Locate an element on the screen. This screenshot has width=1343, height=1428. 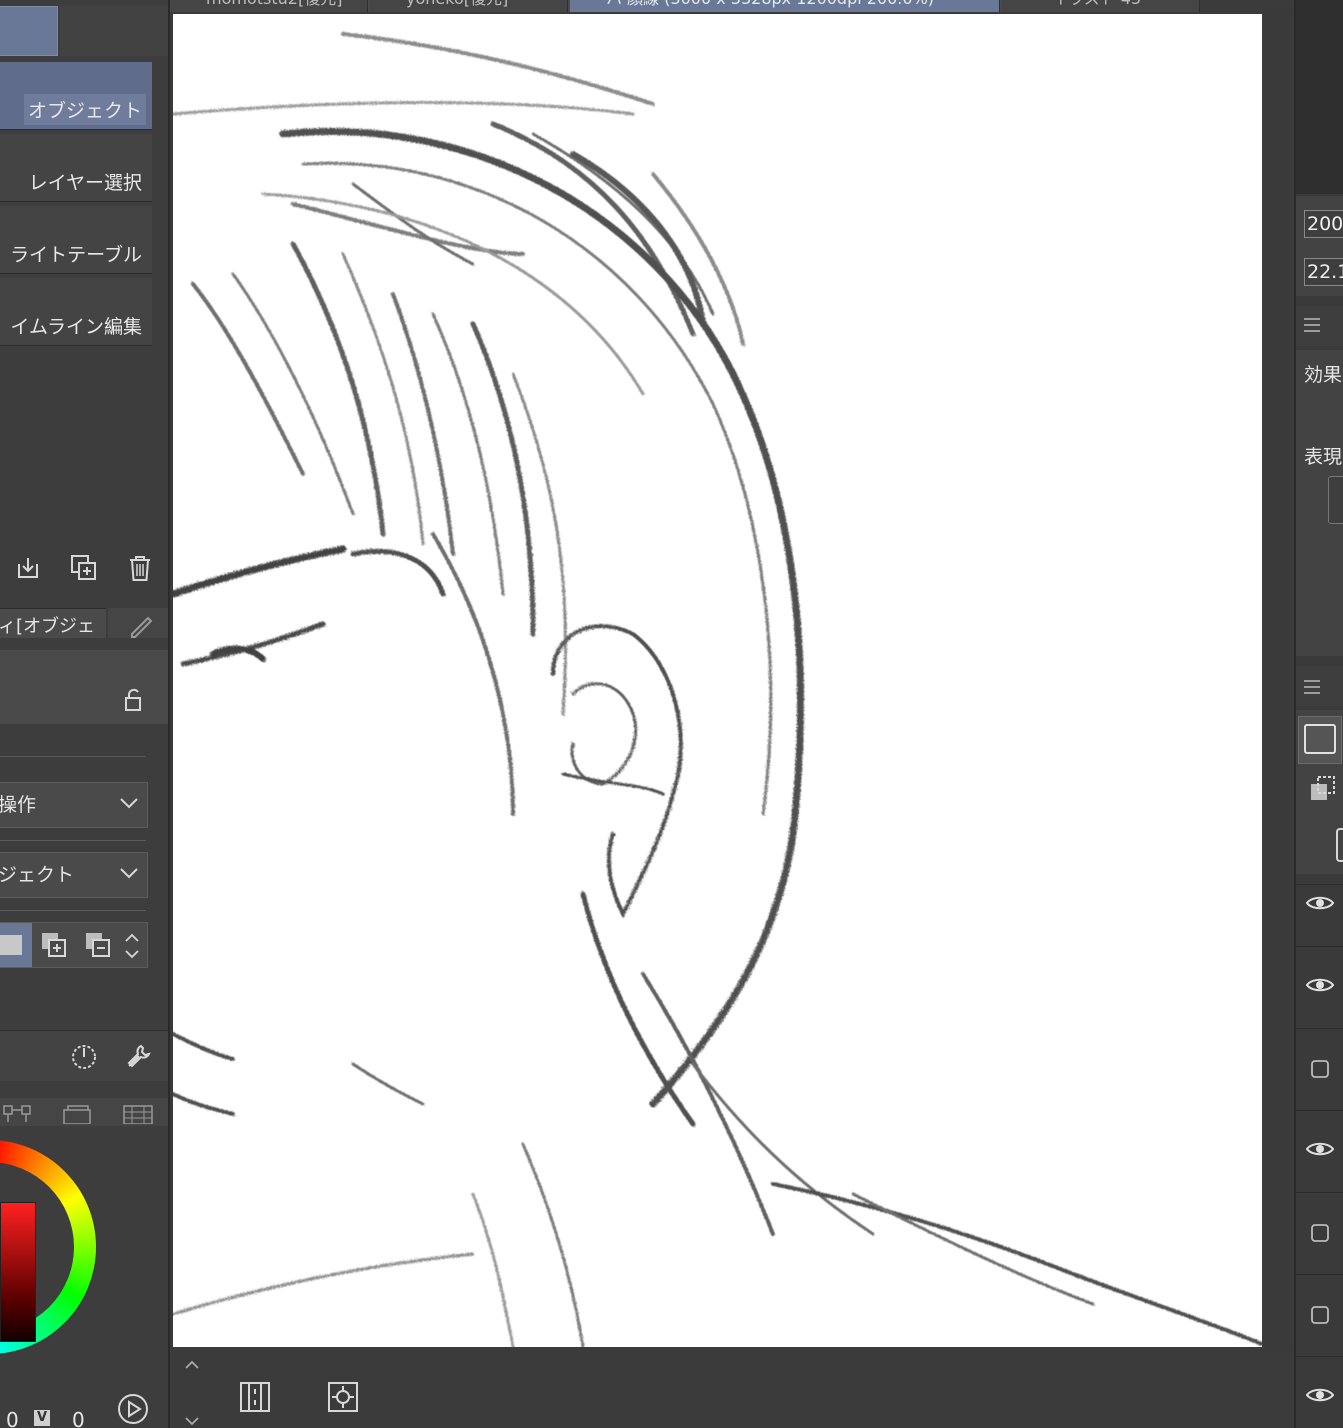
layers-tab-icon is located at coordinates (77, 1114).